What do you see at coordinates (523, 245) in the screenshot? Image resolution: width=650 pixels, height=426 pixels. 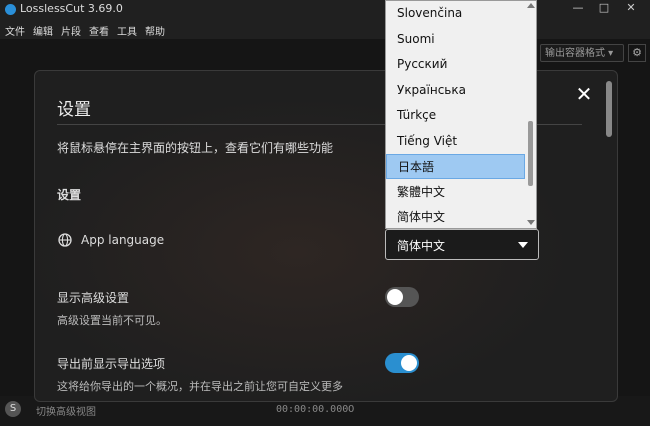 I see `chevron-down-icon` at bounding box center [523, 245].